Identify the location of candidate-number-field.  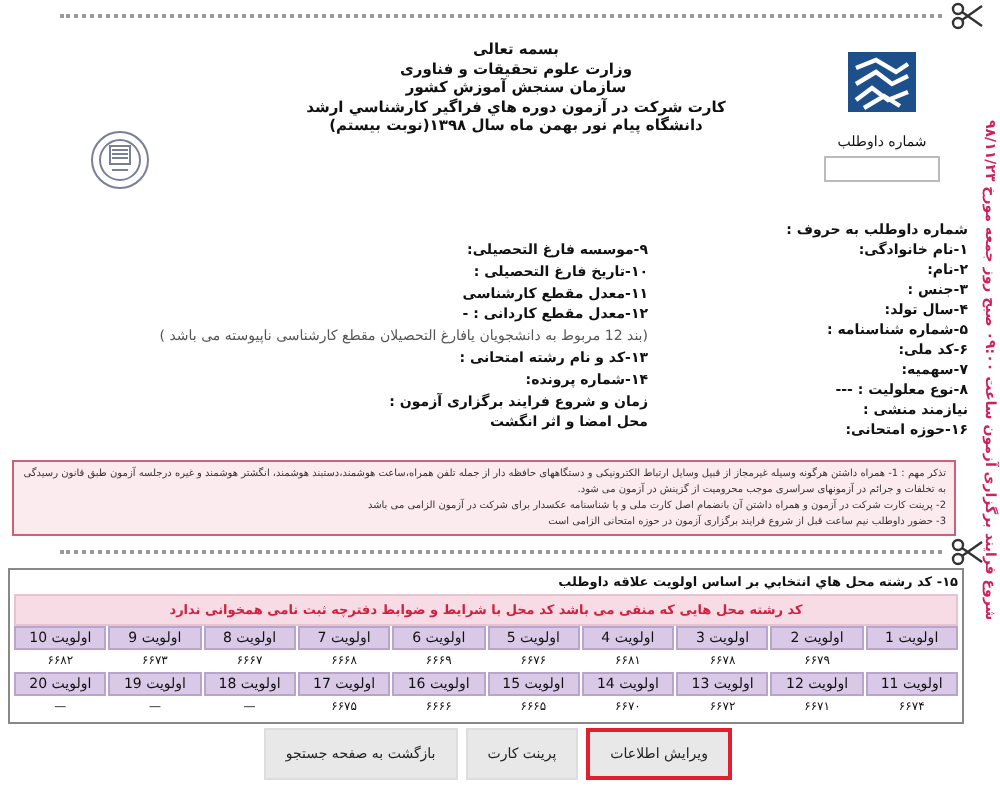
(882, 169).